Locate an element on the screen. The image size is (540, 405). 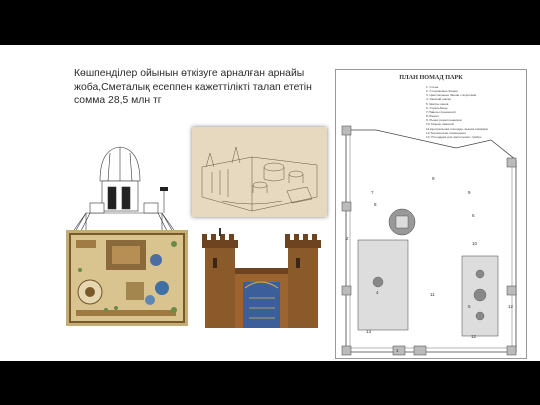
svg-text: 8 is located at coordinates (375, 204).